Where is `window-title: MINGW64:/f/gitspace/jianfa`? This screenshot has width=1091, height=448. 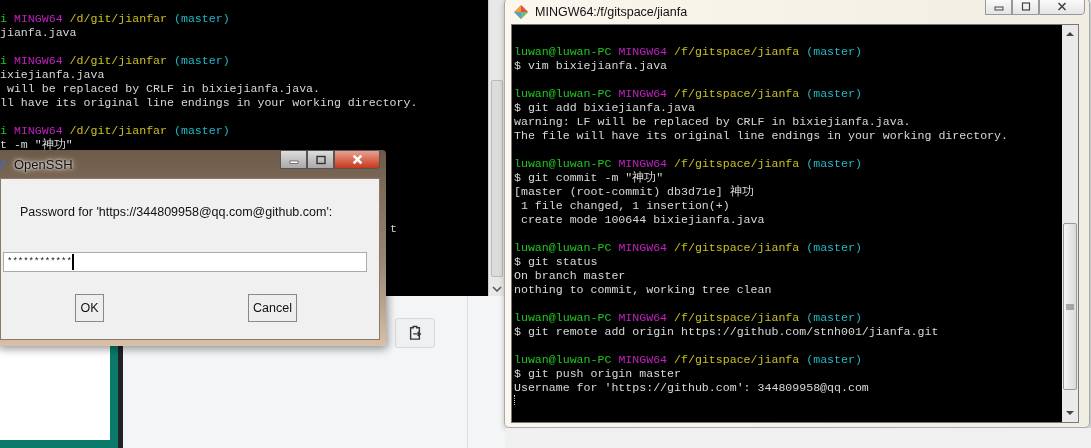
window-title: MINGW64:/f/gitspace/jianfa is located at coordinates (611, 12).